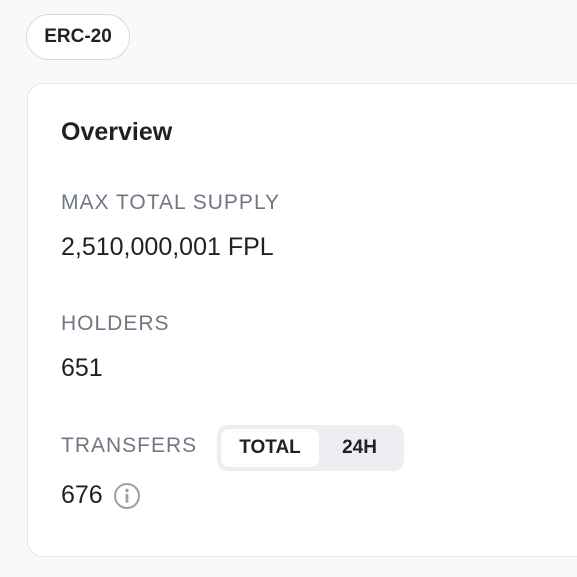  What do you see at coordinates (359, 448) in the screenshot?
I see `toggle-24h-button: 24H` at bounding box center [359, 448].